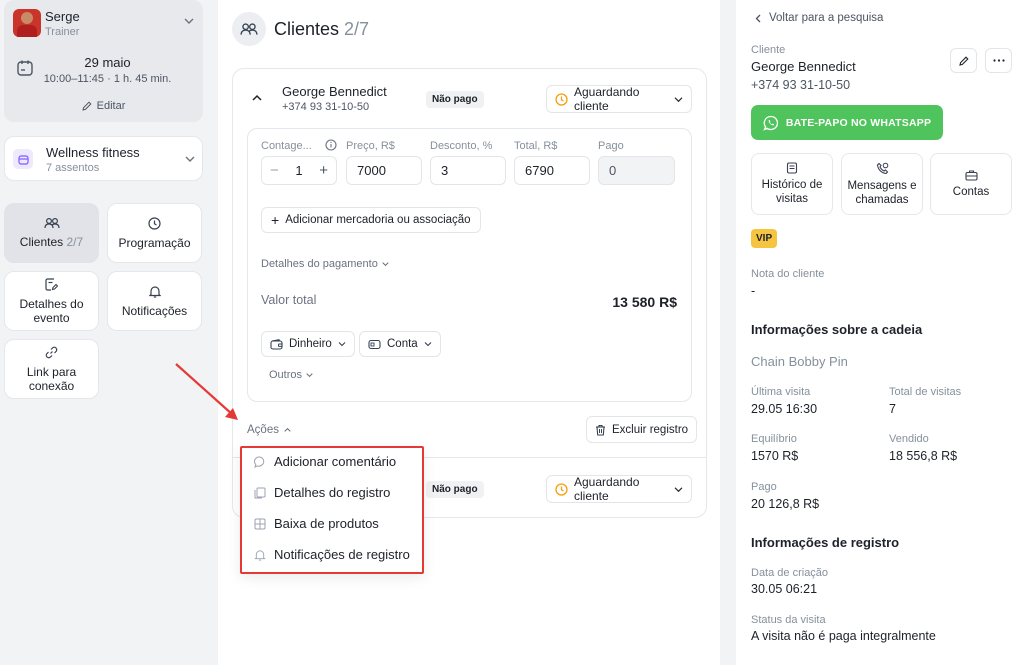  I want to click on chevron-left-icon, so click(758, 18).